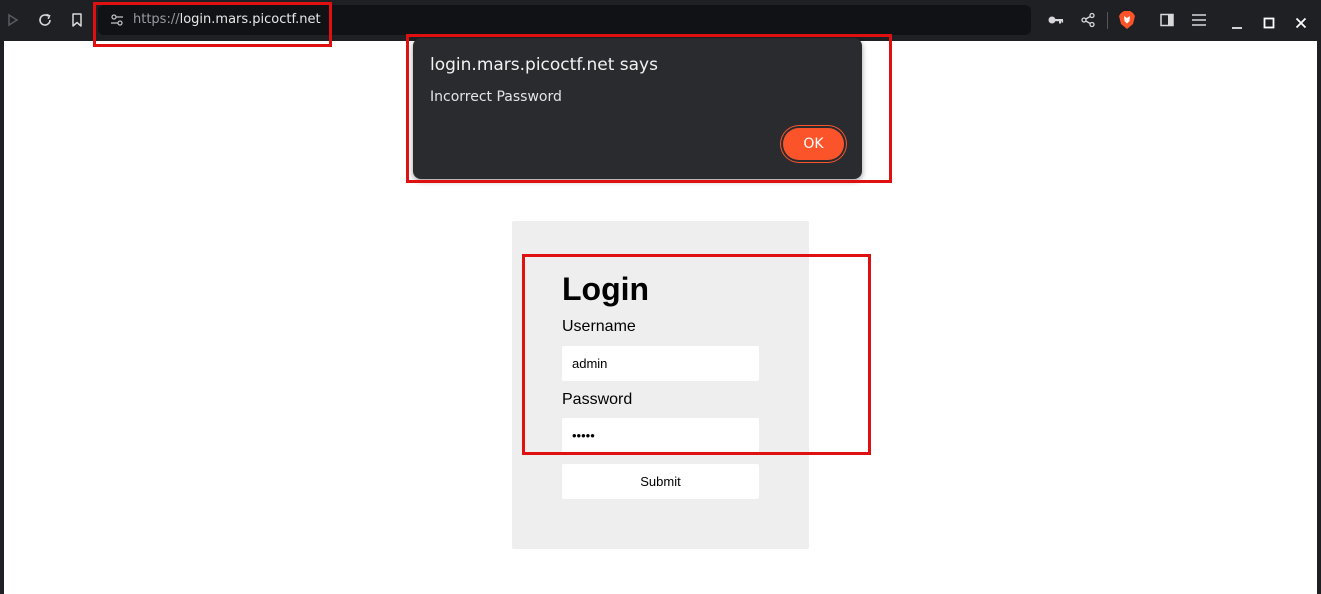 The height and width of the screenshot is (594, 1321). I want to click on minimize-icon, so click(1237, 24).